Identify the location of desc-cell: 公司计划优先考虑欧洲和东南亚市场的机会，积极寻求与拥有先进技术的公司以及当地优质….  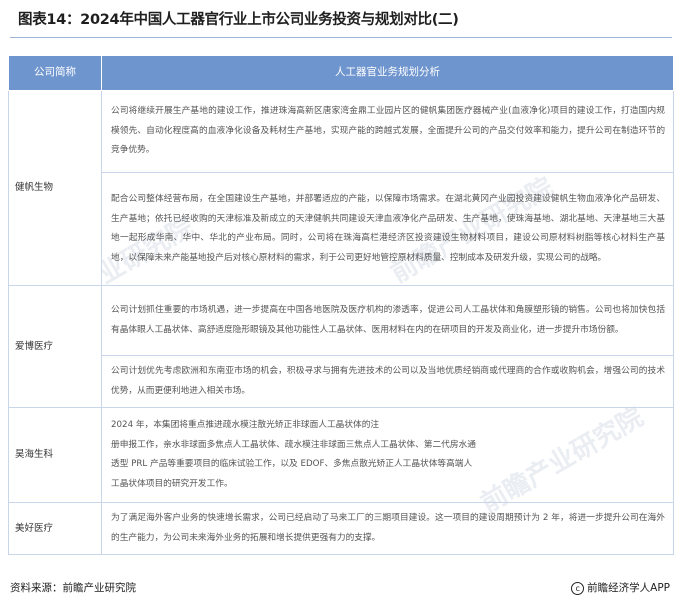
(387, 381).